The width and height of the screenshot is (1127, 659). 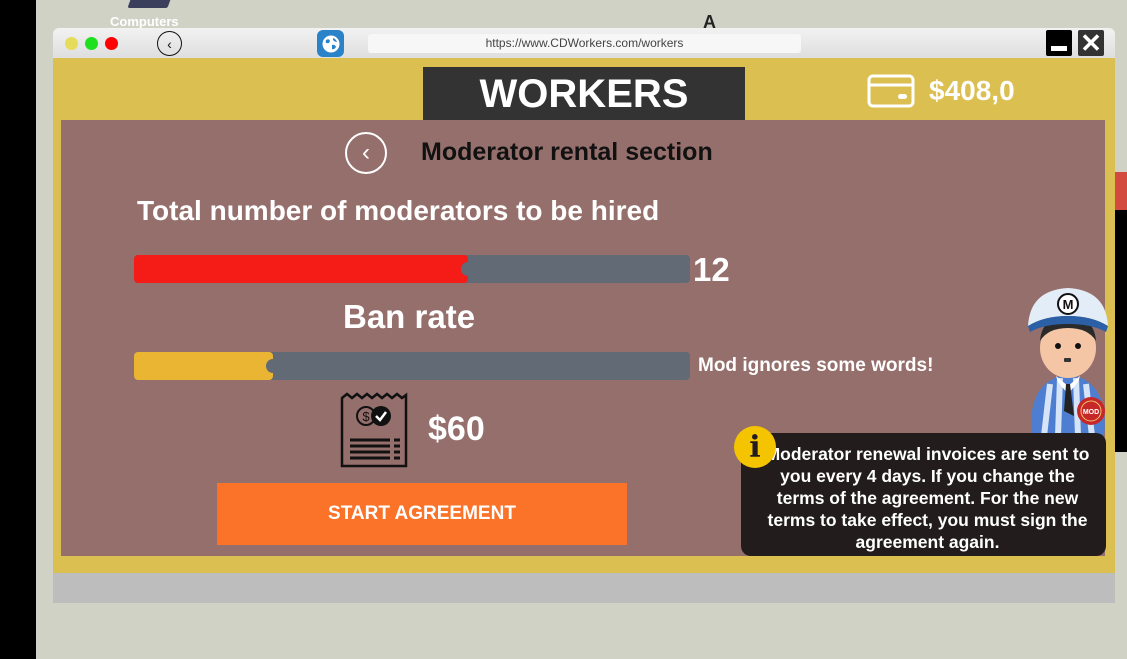 I want to click on traffic-light-red, so click(x=111, y=43).